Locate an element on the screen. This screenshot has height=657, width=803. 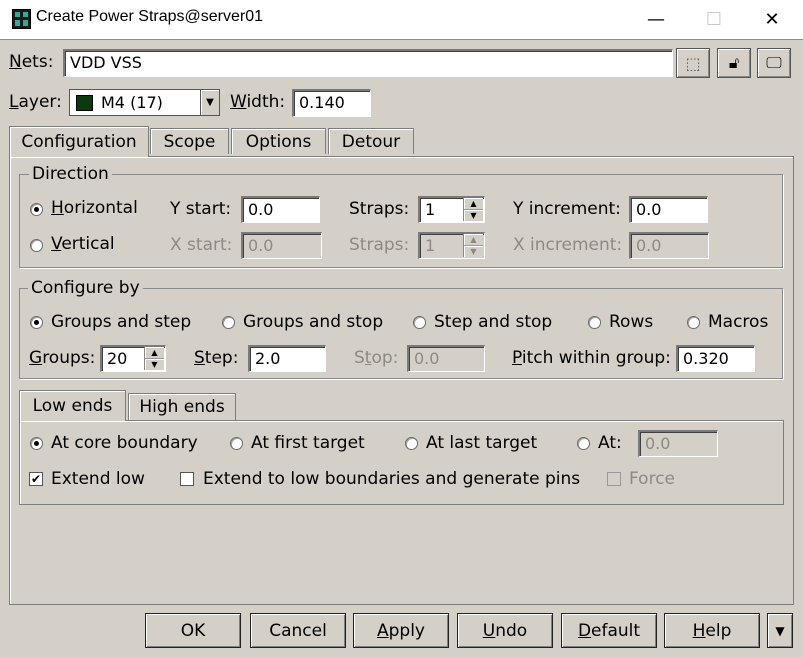
extend-to-boundaries-checkbox is located at coordinates (187, 479).